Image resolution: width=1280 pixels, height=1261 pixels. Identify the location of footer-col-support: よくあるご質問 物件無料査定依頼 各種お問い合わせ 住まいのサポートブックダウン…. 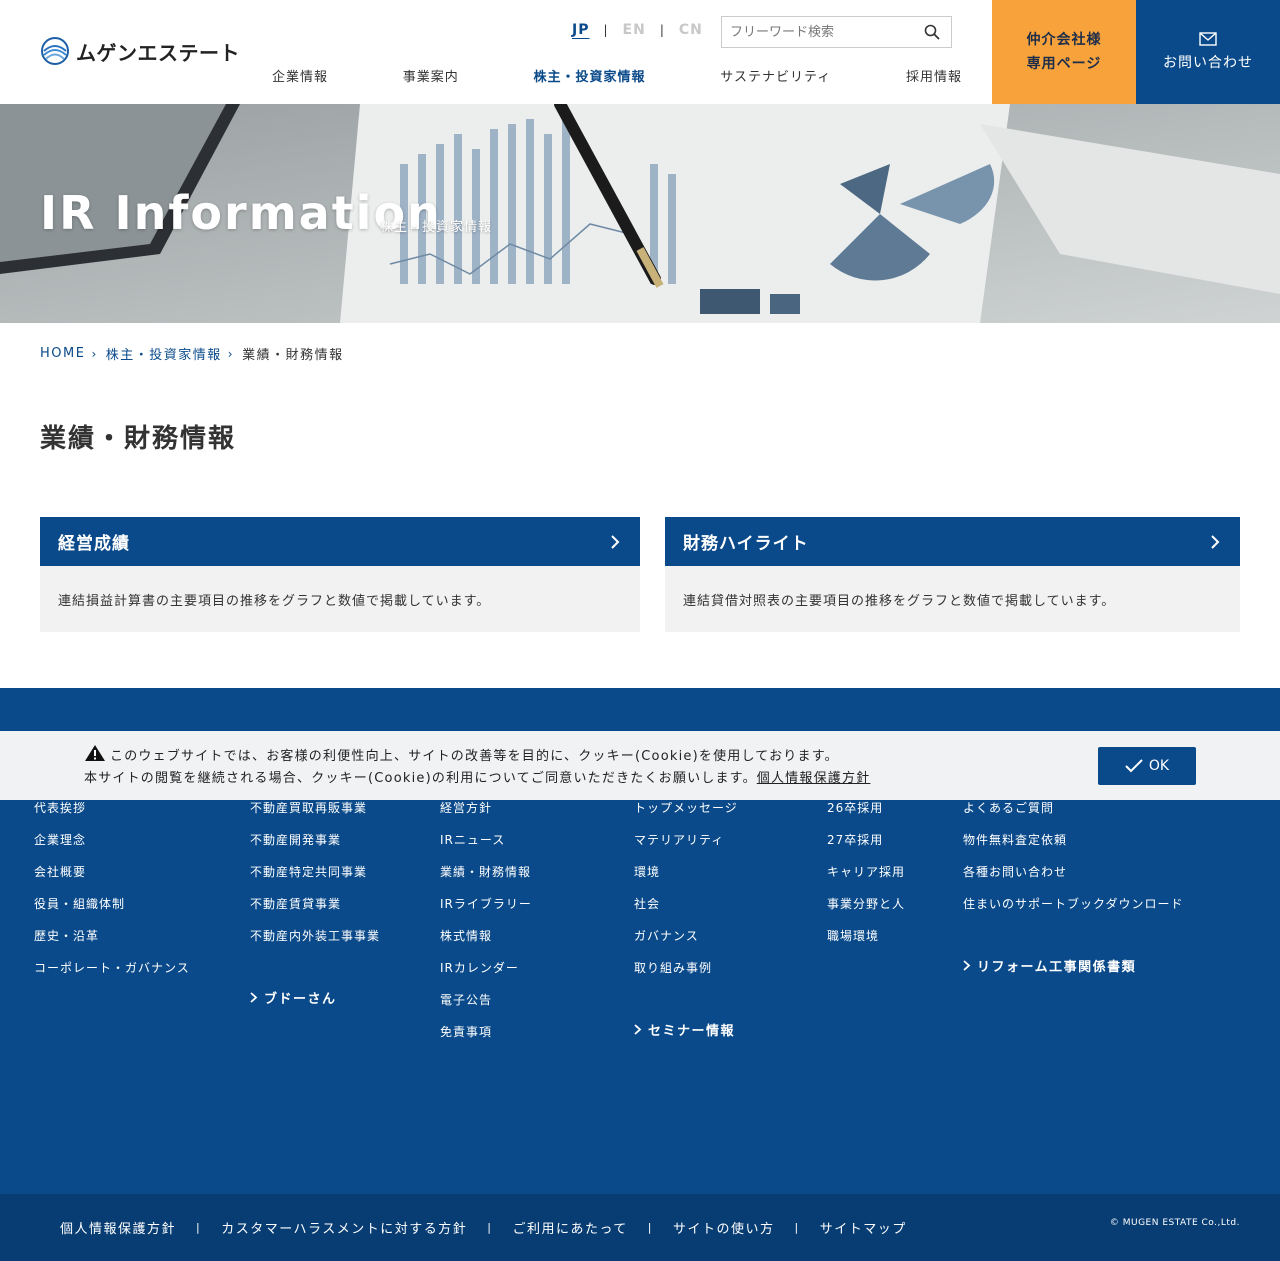
(1073, 864).